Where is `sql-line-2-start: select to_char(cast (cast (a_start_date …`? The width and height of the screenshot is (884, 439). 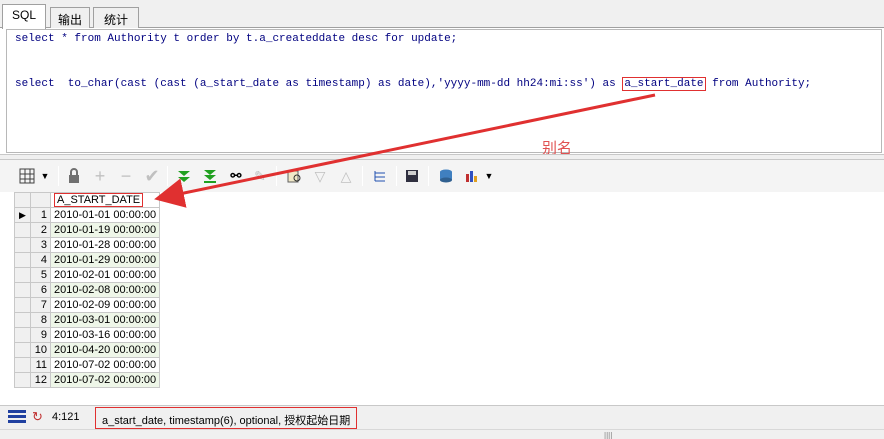
sql-line-2-start: select to_char(cast (cast (a_start_date … is located at coordinates (319, 84).